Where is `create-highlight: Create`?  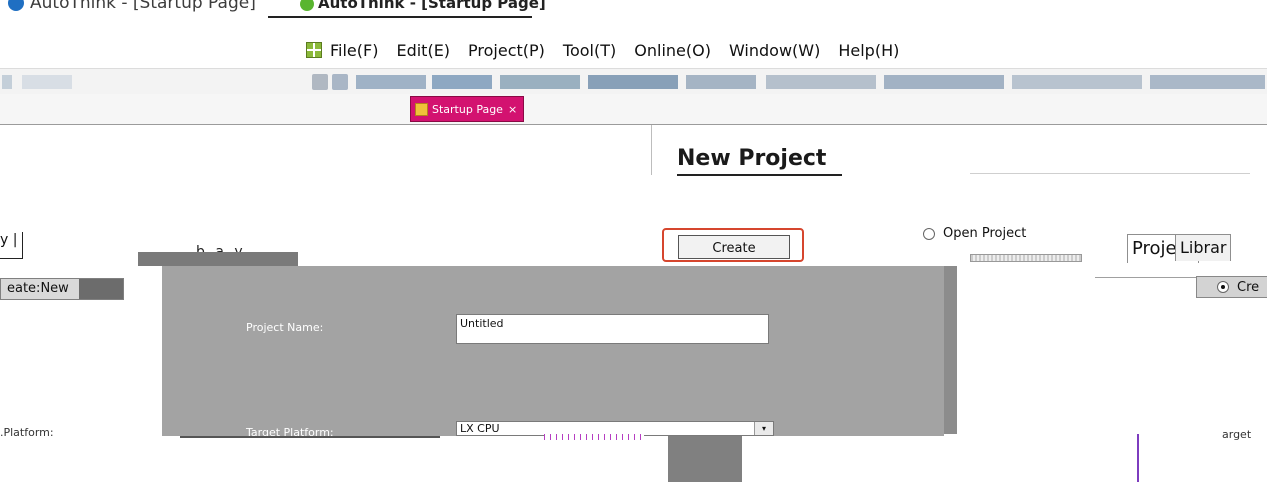 create-highlight: Create is located at coordinates (733, 245).